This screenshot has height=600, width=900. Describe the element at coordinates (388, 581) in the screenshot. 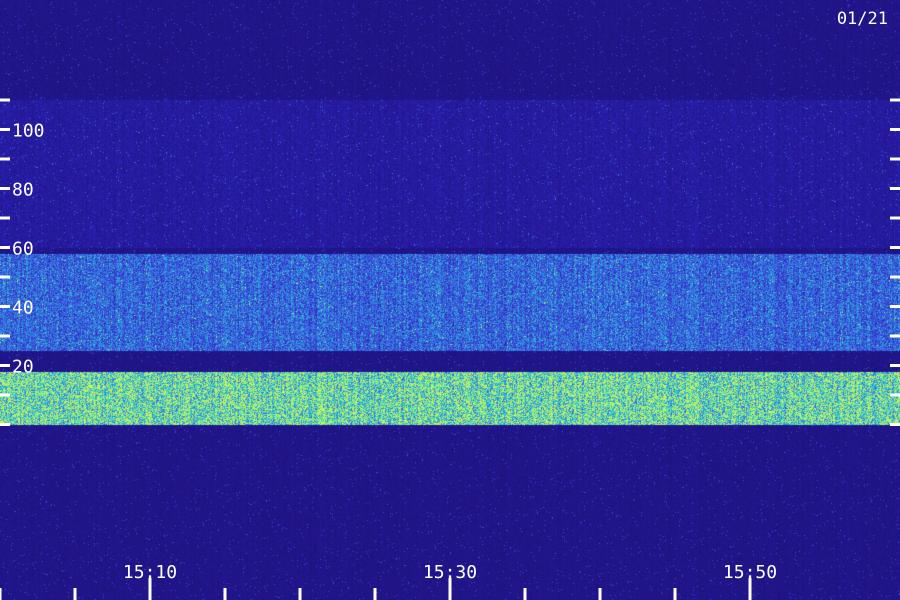

I see `x-axis-ticks: 15:10 15:30 15:50` at that location.